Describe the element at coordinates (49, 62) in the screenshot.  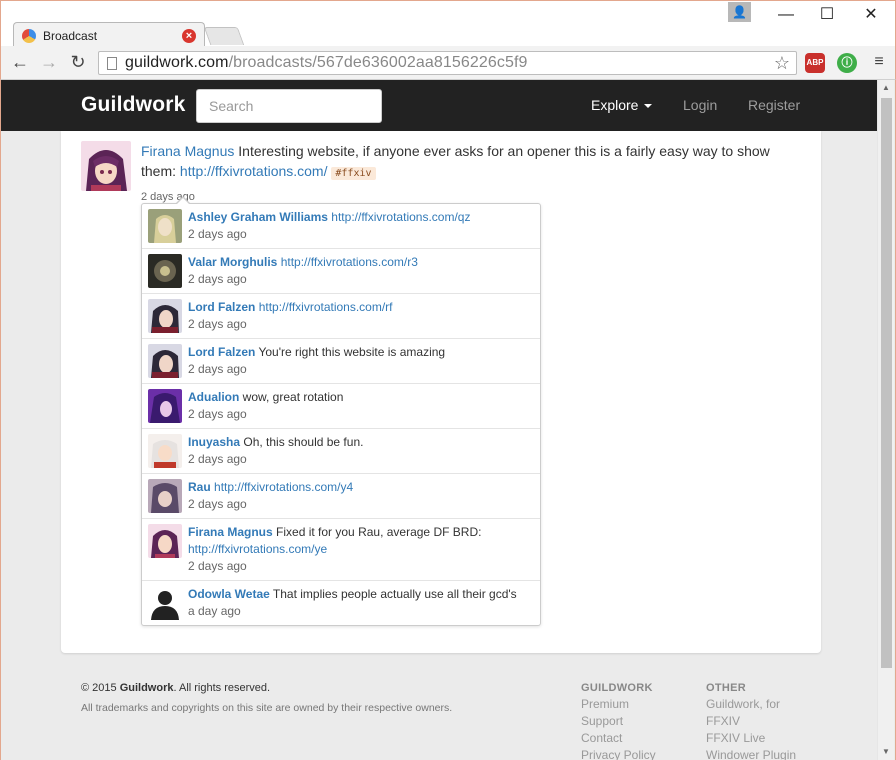
I see `forward-arrow-icon: →` at that location.